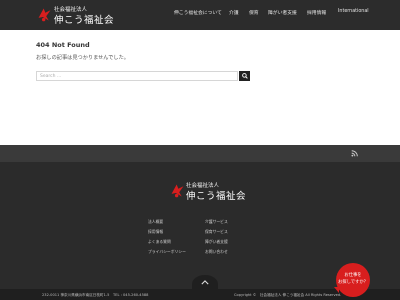 The height and width of the screenshot is (300, 400). Describe the element at coordinates (155, 232) in the screenshot. I see `footer-link-recruit: 採用情報` at that location.